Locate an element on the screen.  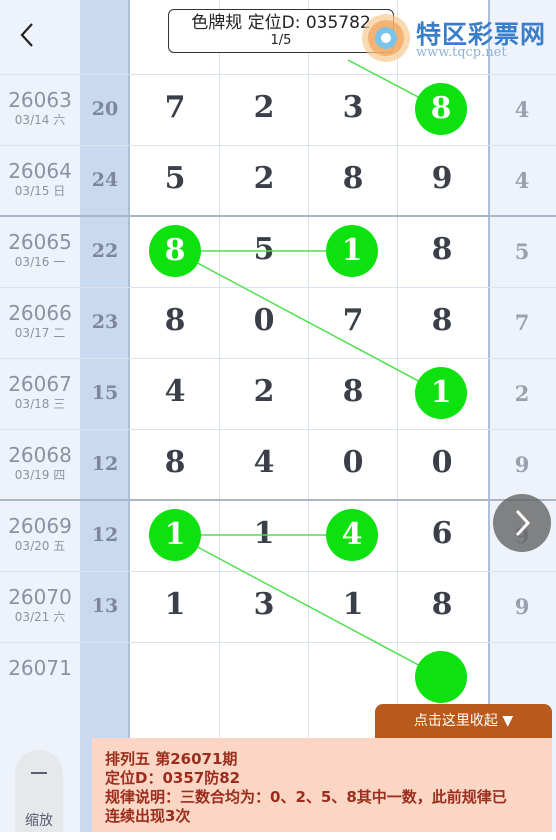
highlight-ball: 4 is located at coordinates (352, 535).